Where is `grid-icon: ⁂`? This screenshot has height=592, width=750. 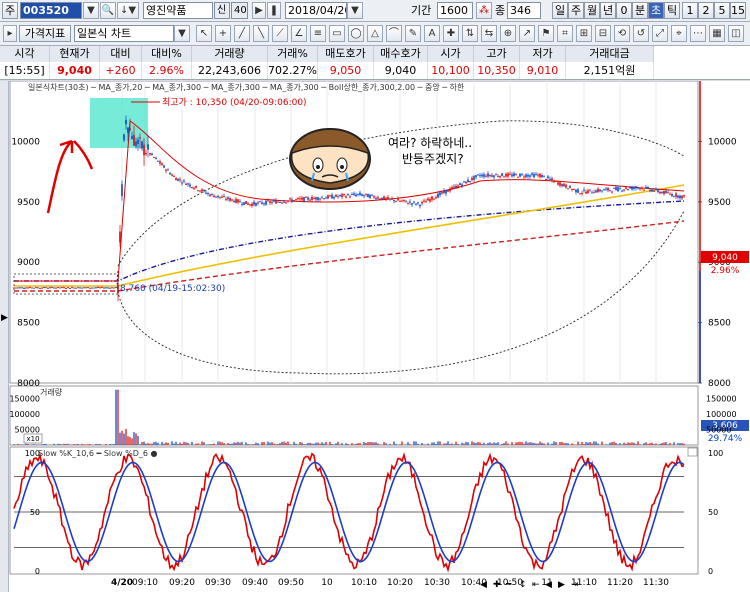 grid-icon: ⁂ is located at coordinates (484, 10).